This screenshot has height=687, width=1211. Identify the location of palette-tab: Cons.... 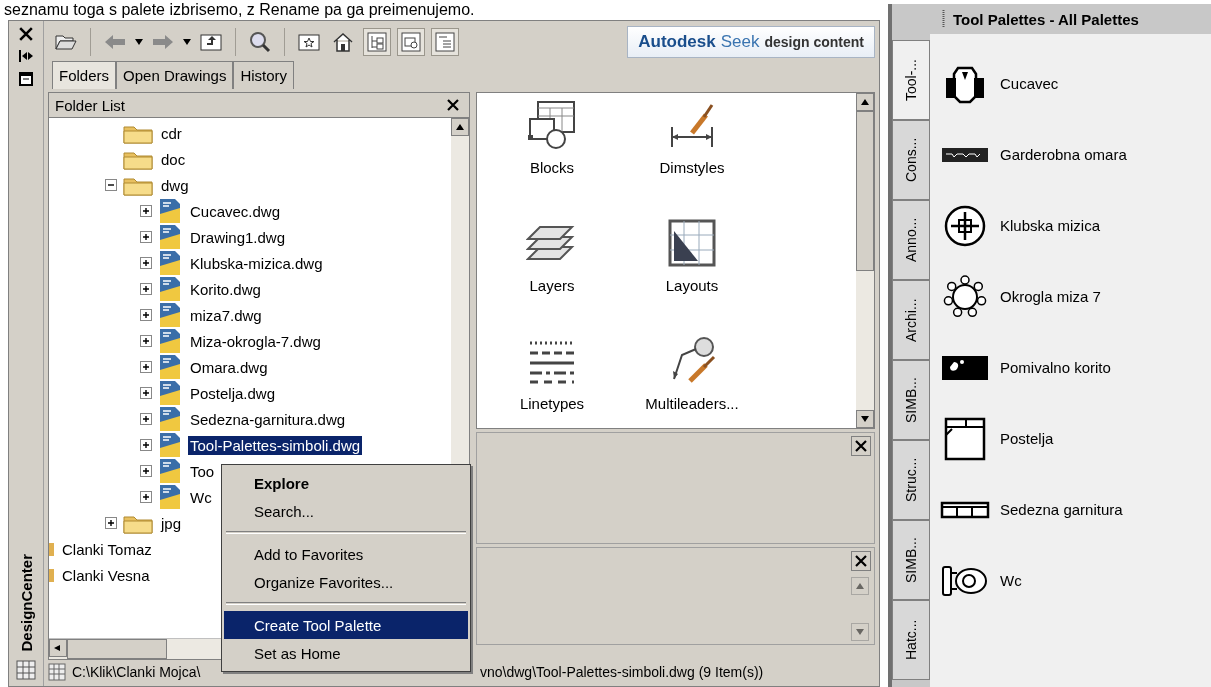
(911, 160).